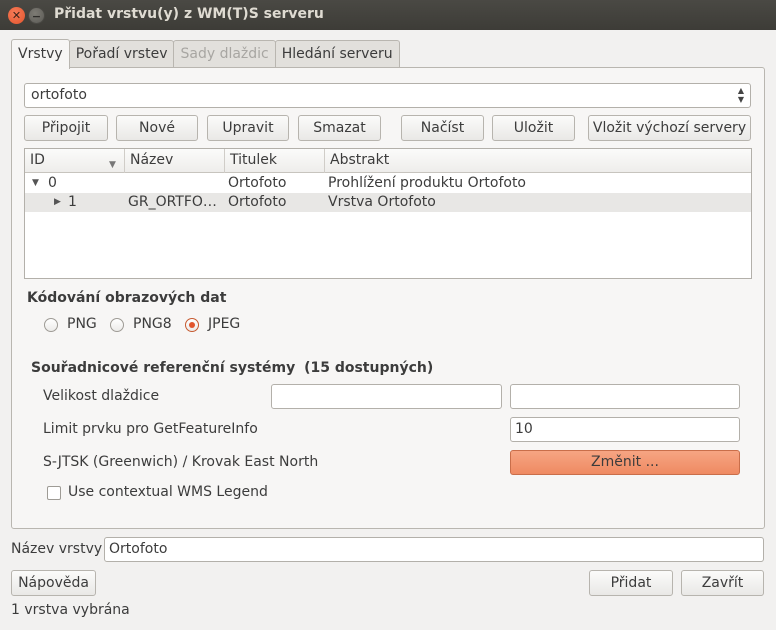 This screenshot has height=630, width=776. I want to click on add-default-servers-button: Vložit výchozí servery, so click(669, 128).